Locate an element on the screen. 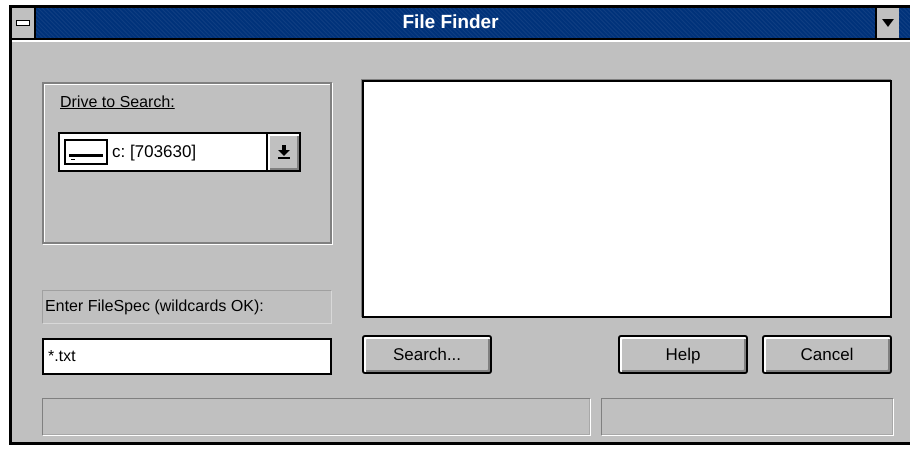 Image resolution: width=910 pixels, height=457 pixels. system-menu-button is located at coordinates (24, 23).